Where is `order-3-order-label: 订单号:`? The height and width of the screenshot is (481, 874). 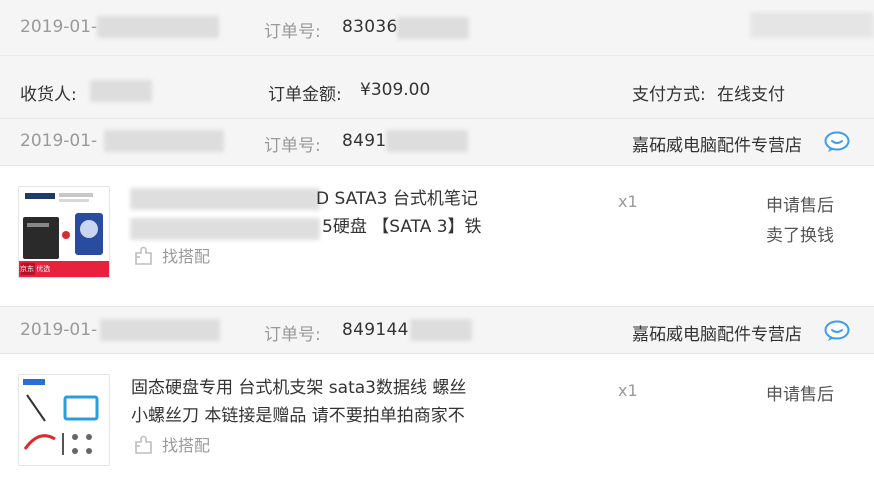
order-3-order-label: 订单号: is located at coordinates (292, 335).